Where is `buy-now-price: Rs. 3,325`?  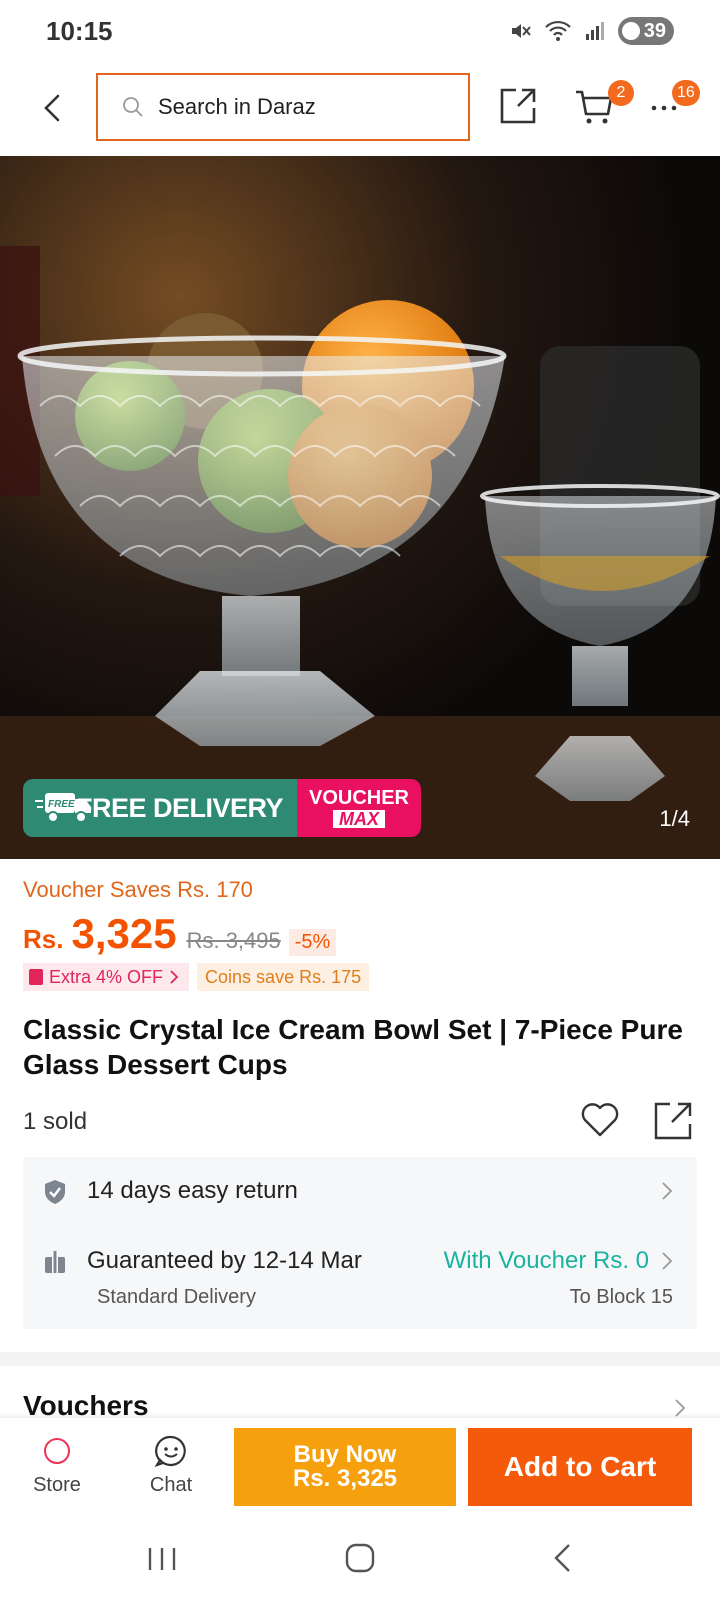
buy-now-price: Rs. 3,325 is located at coordinates (345, 1478).